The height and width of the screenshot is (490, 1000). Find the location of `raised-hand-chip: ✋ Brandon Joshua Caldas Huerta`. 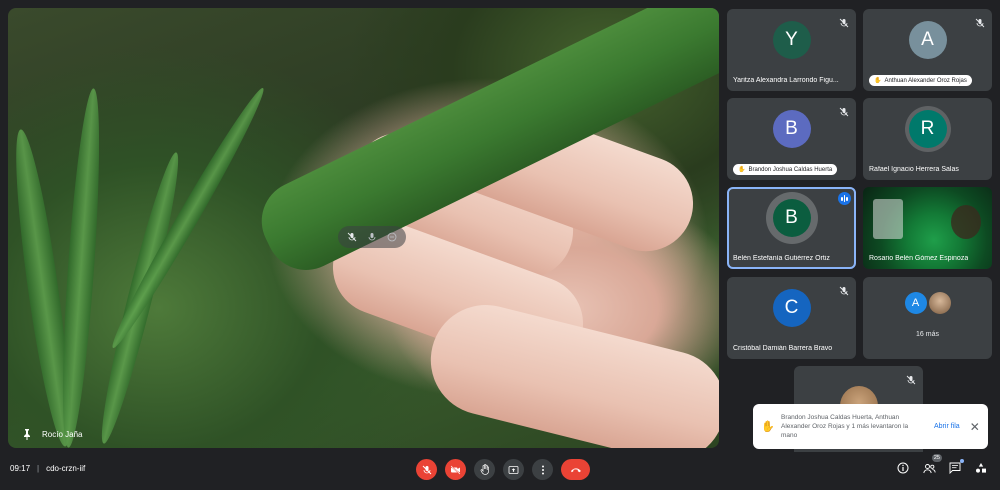

raised-hand-chip: ✋ Brandon Joshua Caldas Huerta is located at coordinates (785, 169).